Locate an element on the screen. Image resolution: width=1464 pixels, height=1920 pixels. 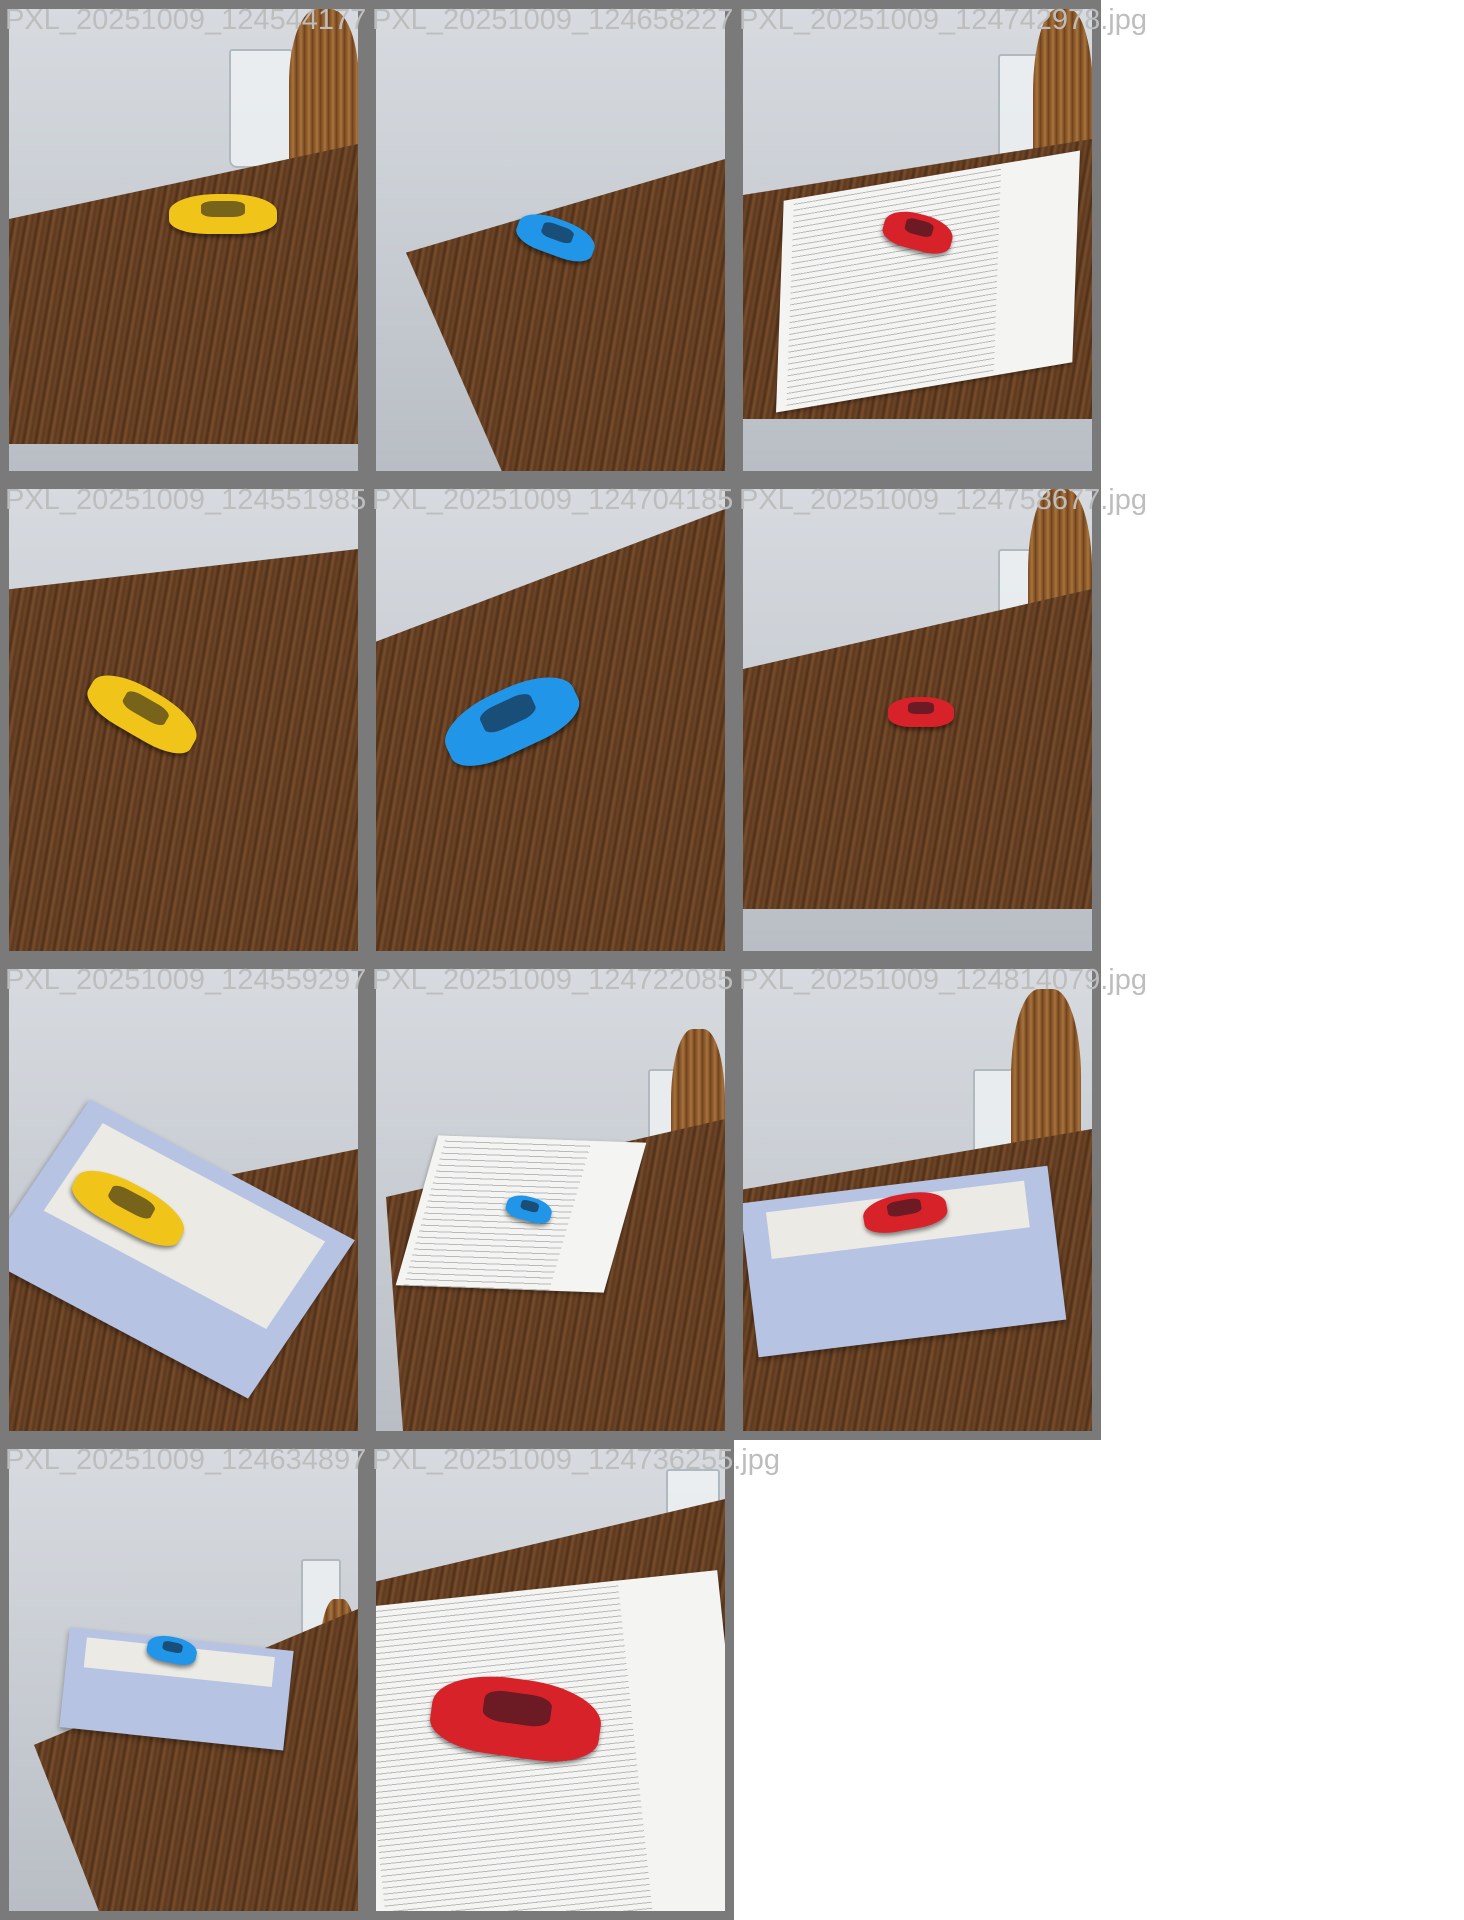
image-tile: PXL_20251009_124551985.jpg is located at coordinates (206, 720).